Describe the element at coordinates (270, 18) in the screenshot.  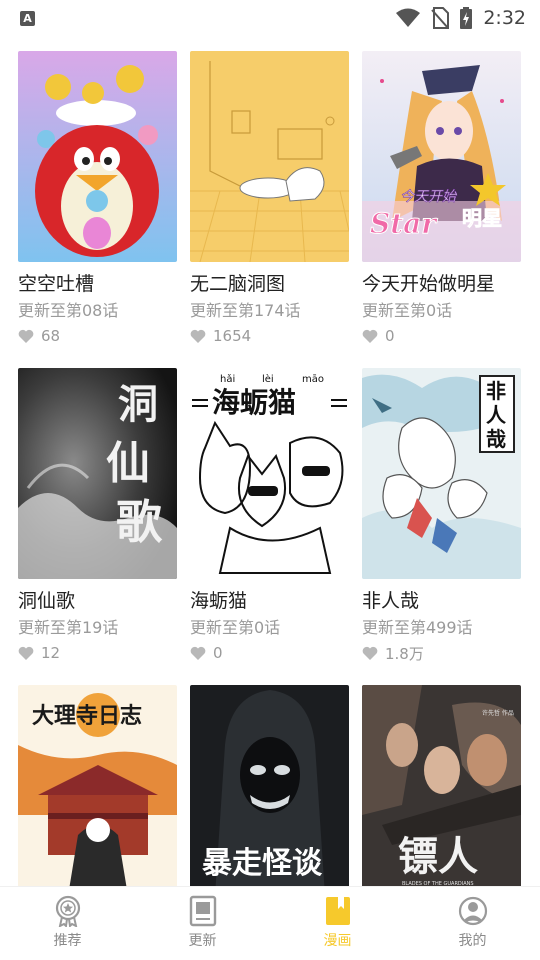
I see `status-bar: A 2:32` at that location.